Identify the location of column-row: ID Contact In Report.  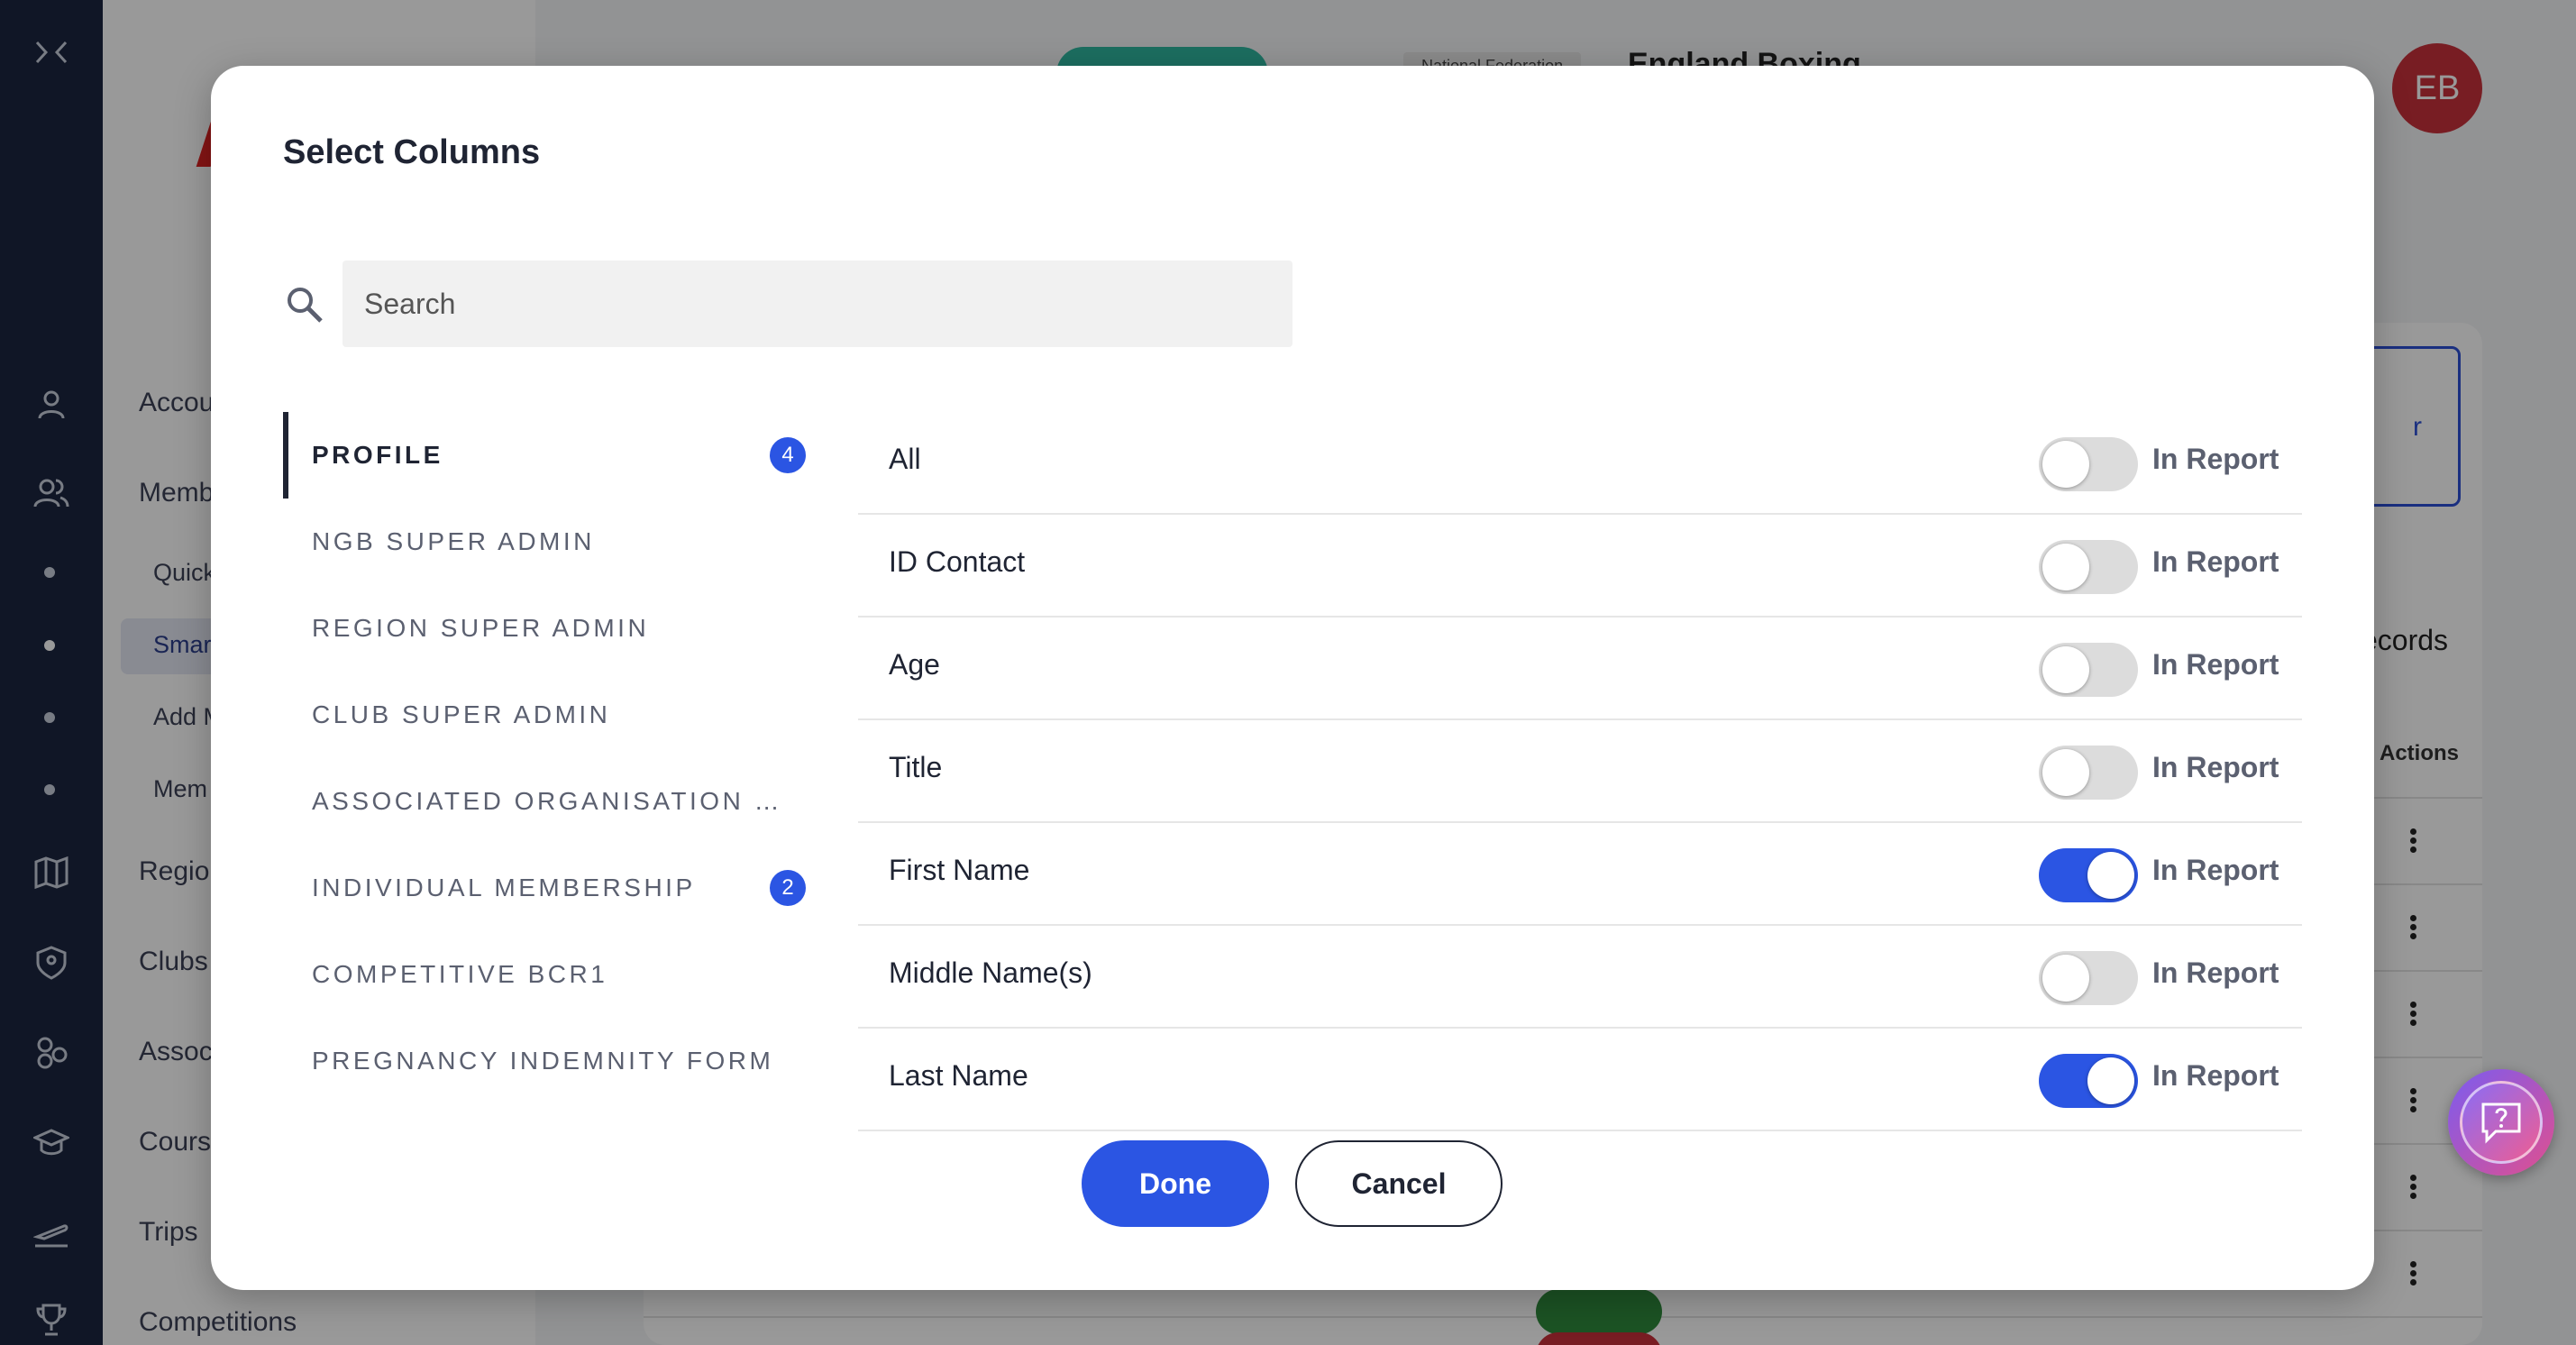
(1580, 566).